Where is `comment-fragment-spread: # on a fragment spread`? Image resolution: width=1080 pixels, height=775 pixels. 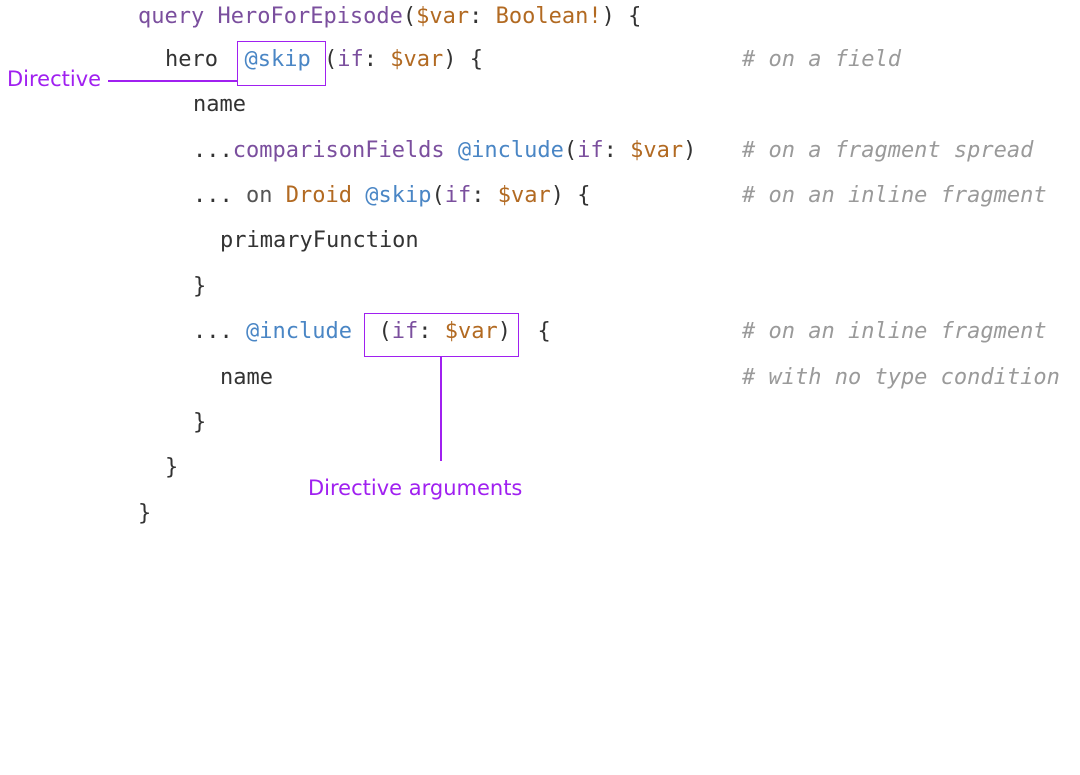 comment-fragment-spread: # on a fragment spread is located at coordinates (888, 150).